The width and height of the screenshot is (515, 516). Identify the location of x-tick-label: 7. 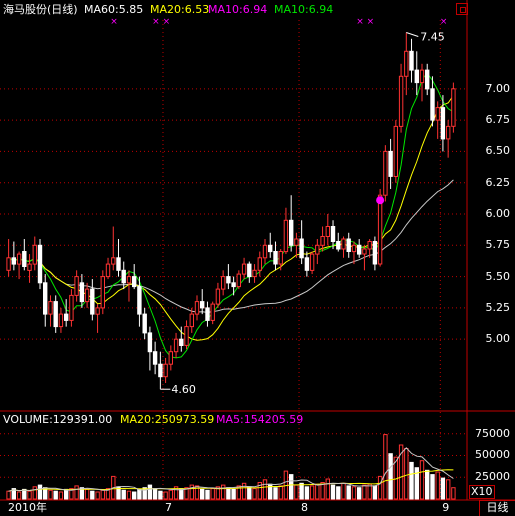
(168, 507).